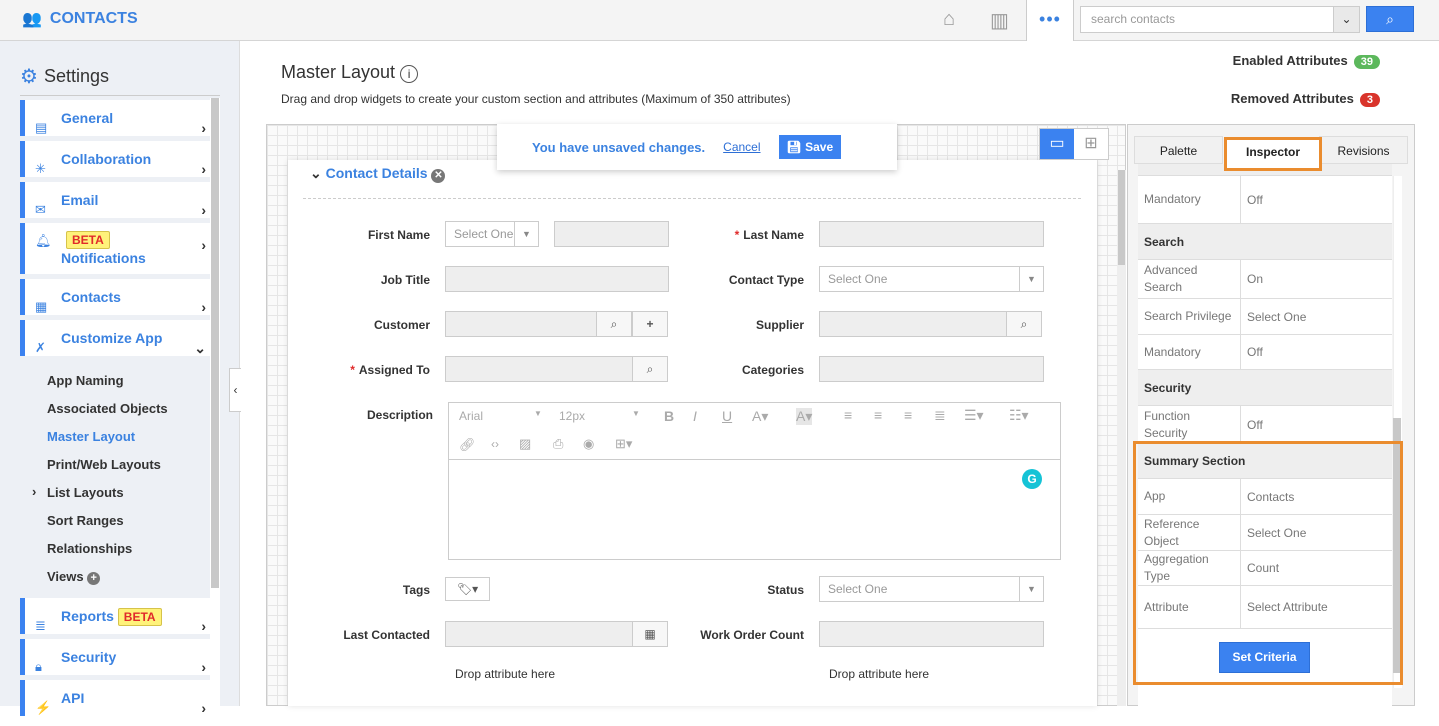 This screenshot has width=1439, height=726. Describe the element at coordinates (650, 634) in the screenshot. I see `calendar-icon: ▦` at that location.